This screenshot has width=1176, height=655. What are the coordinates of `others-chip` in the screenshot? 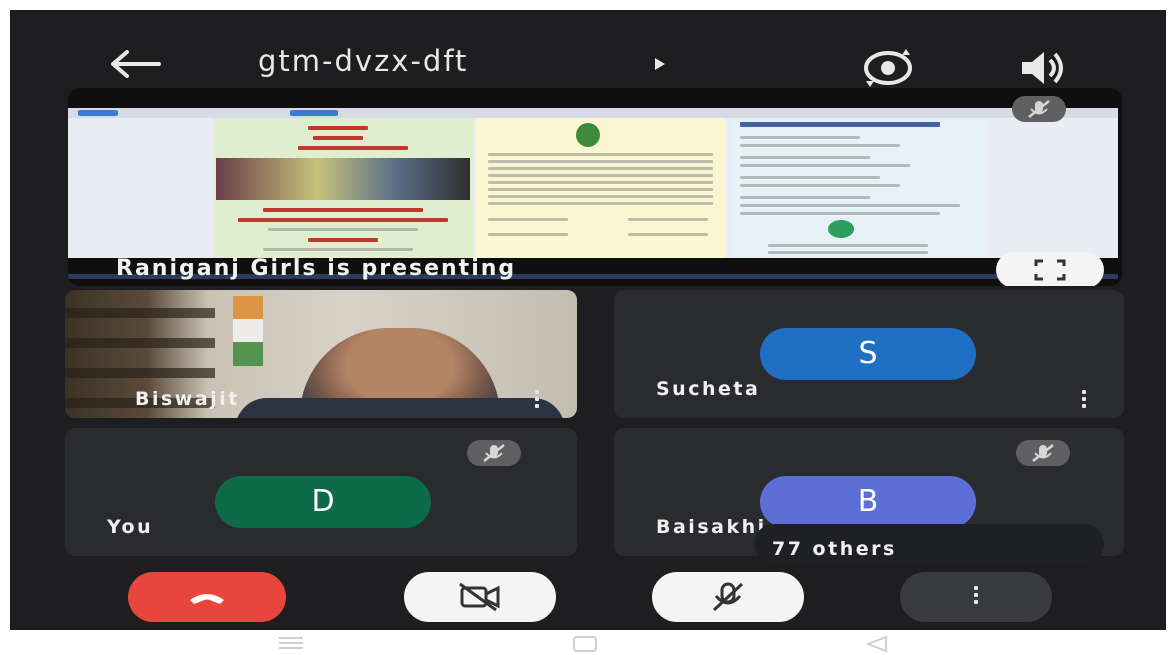 It's located at (701, 542).